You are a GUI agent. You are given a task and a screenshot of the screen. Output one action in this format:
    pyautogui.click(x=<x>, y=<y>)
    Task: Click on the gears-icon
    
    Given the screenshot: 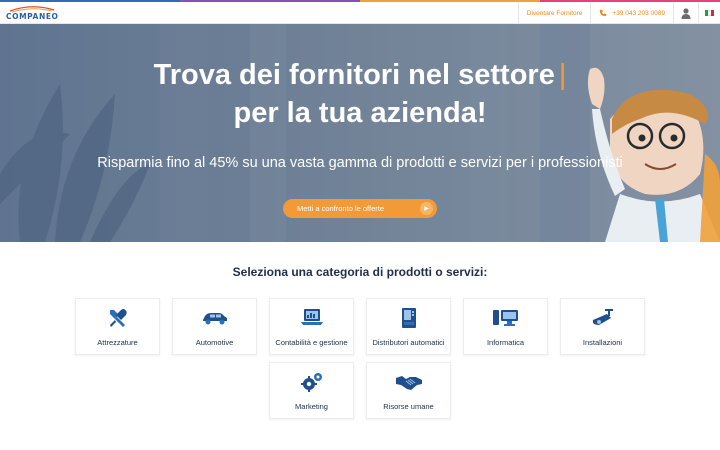 What is the action you would take?
    pyautogui.click(x=311, y=382)
    